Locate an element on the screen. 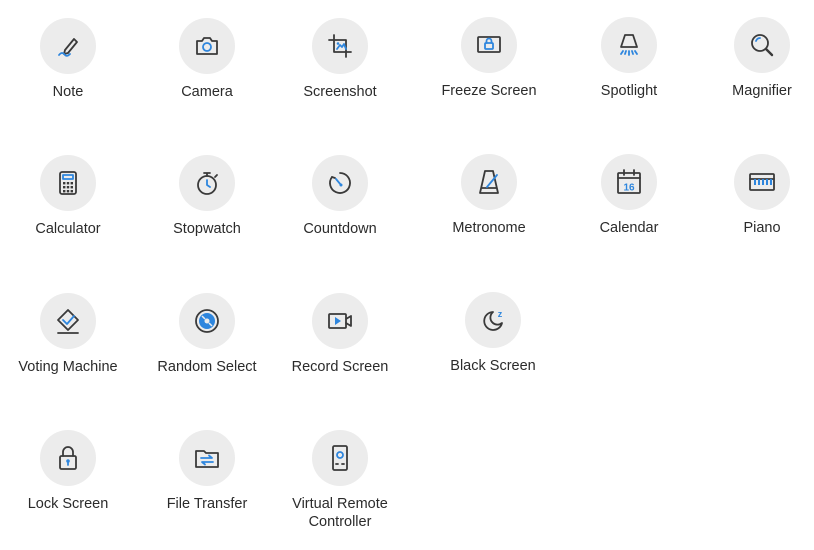 Image resolution: width=814 pixels, height=550 pixels. piano-icon is located at coordinates (762, 182).